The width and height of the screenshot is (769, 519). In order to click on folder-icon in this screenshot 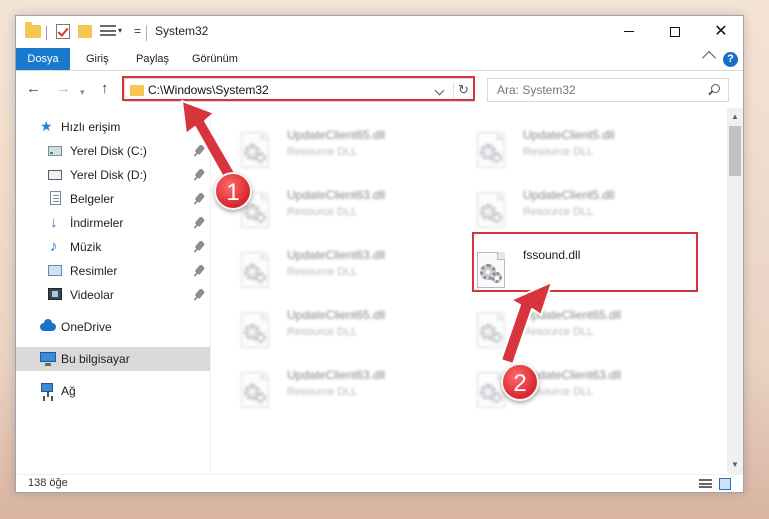, I will do `click(33, 30)`.